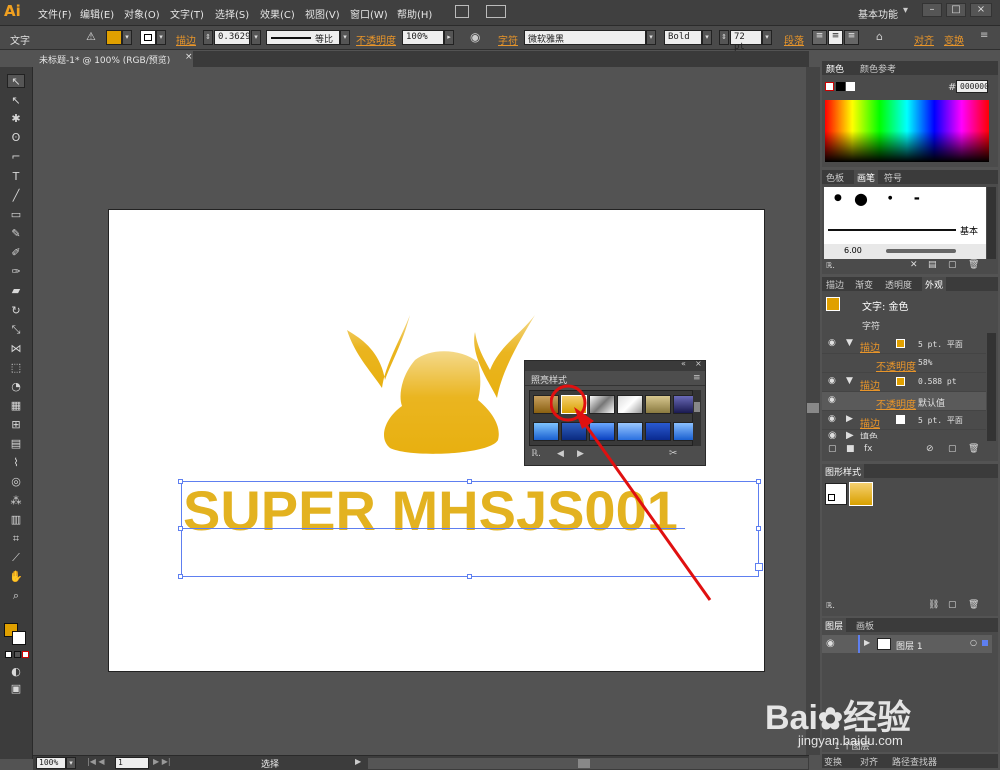  I want to click on minimize-icon: –, so click(932, 10).